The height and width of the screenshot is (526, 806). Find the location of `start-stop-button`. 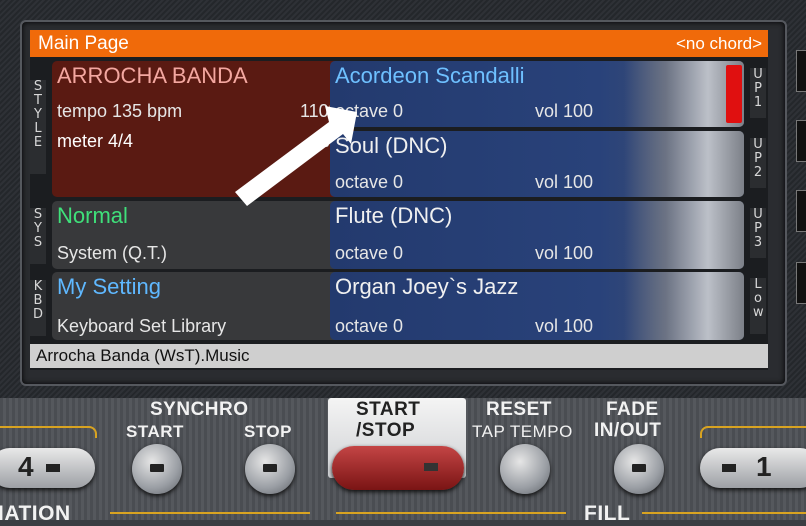

start-stop-button is located at coordinates (398, 468).